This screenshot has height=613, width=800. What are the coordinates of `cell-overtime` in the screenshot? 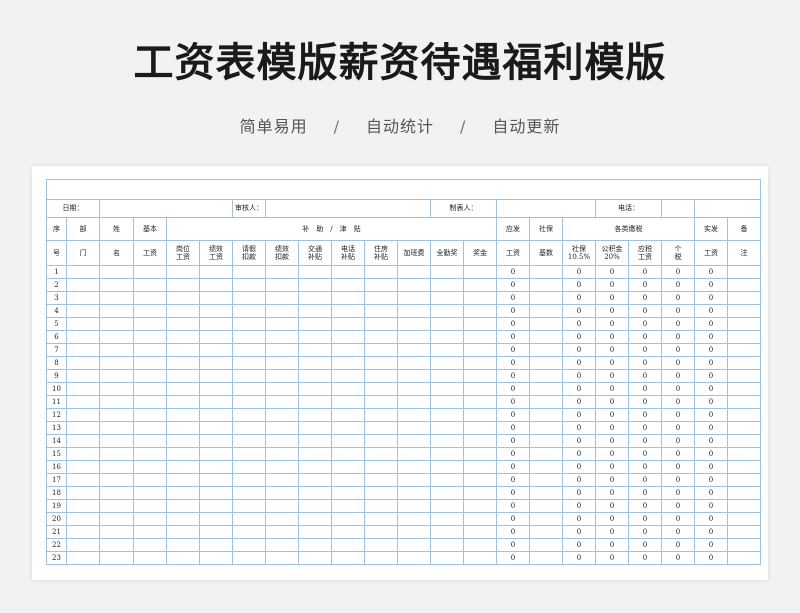 It's located at (414, 272).